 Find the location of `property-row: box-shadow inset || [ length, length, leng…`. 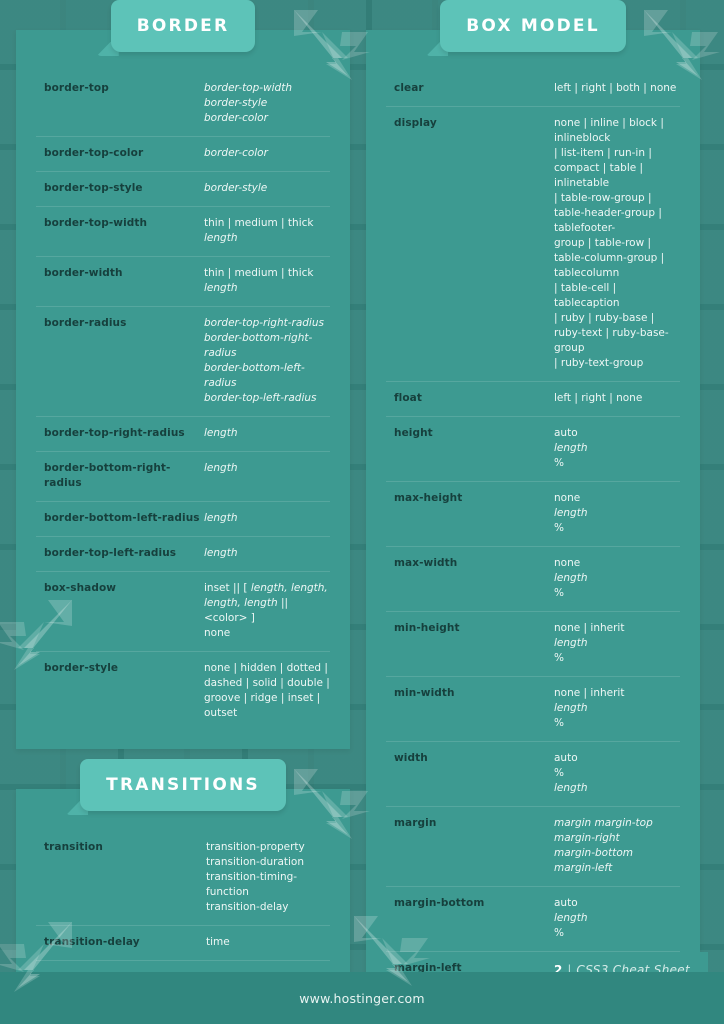

property-row: box-shadow inset || [ length, length, leng… is located at coordinates (183, 612).